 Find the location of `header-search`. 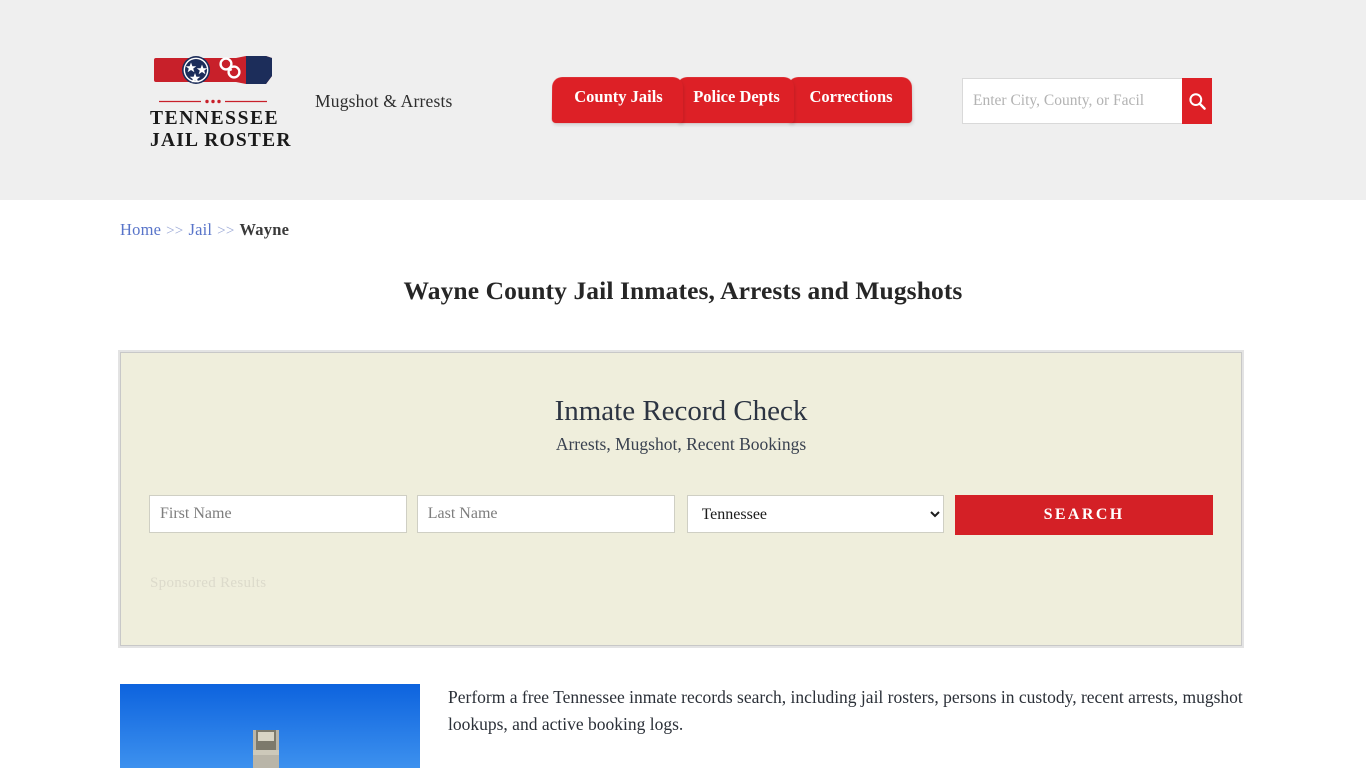

header-search is located at coordinates (1087, 101).